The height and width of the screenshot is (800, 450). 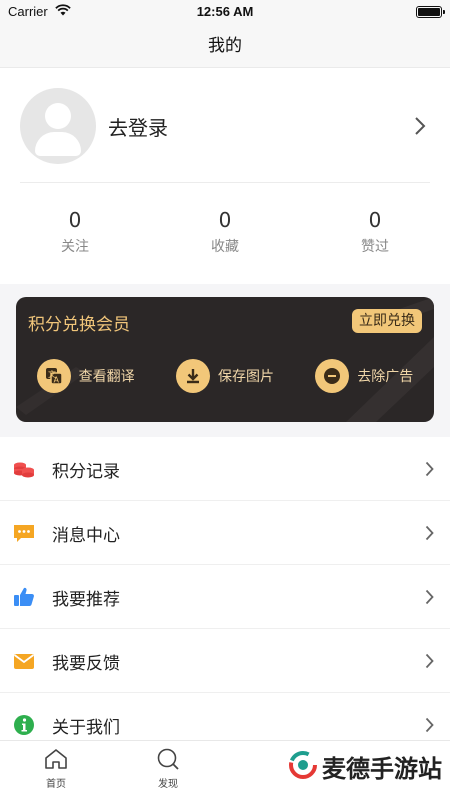 I want to click on menu-label: 消息中心, so click(x=86, y=536).